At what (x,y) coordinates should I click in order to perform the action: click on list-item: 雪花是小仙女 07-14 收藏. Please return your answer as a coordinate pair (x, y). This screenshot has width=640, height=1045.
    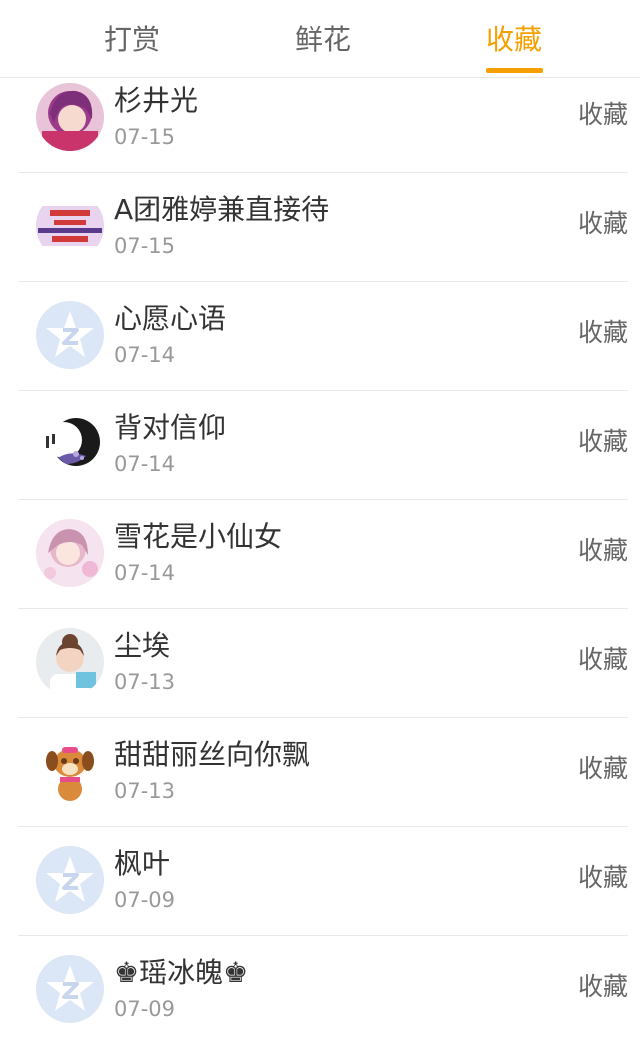
    Looking at the image, I should click on (320, 554).